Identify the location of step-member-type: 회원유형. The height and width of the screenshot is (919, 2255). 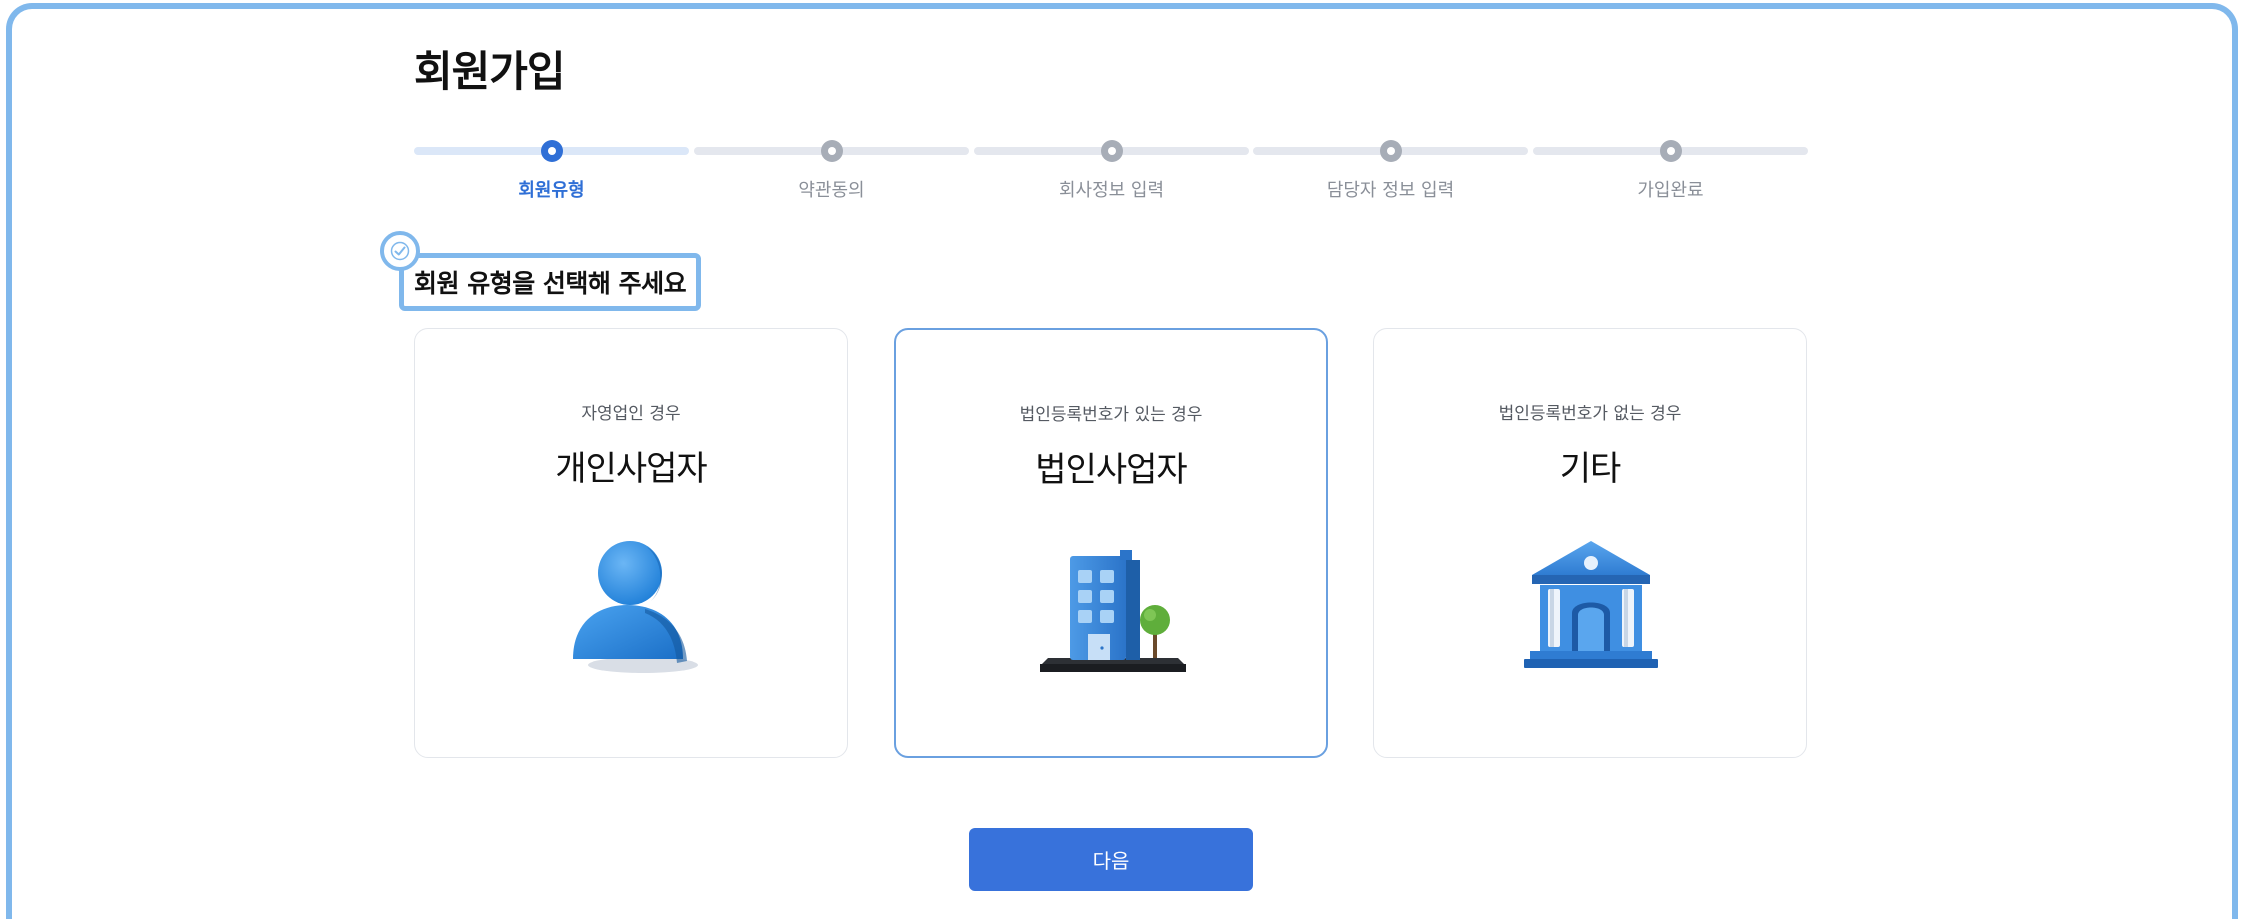
(551, 173).